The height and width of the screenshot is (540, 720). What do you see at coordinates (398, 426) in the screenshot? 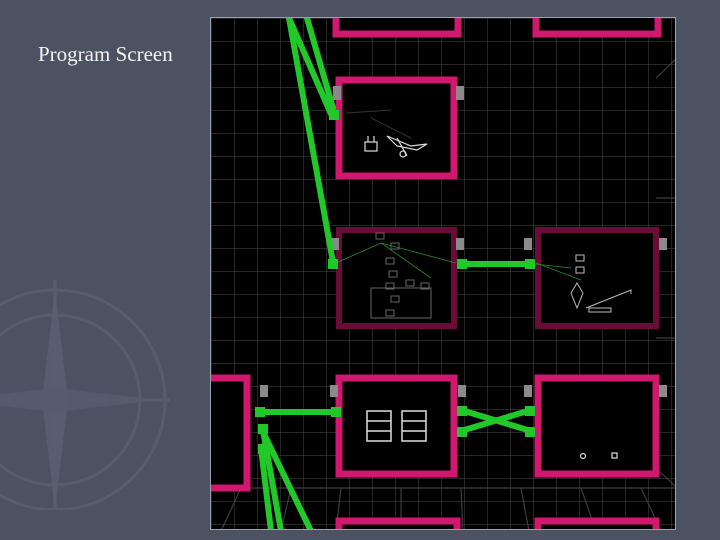
I see `module-bottom-center` at bounding box center [398, 426].